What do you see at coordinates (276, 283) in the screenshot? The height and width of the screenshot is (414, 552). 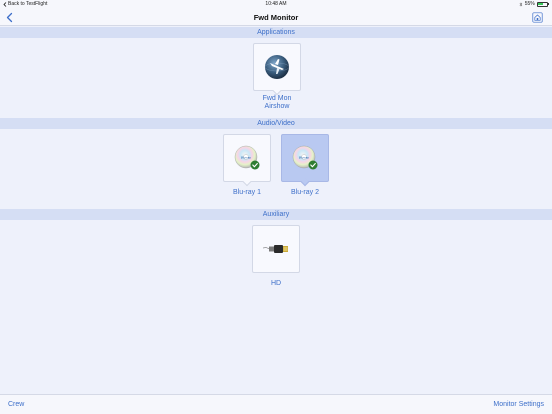 I see `tile-label-hd: HD` at bounding box center [276, 283].